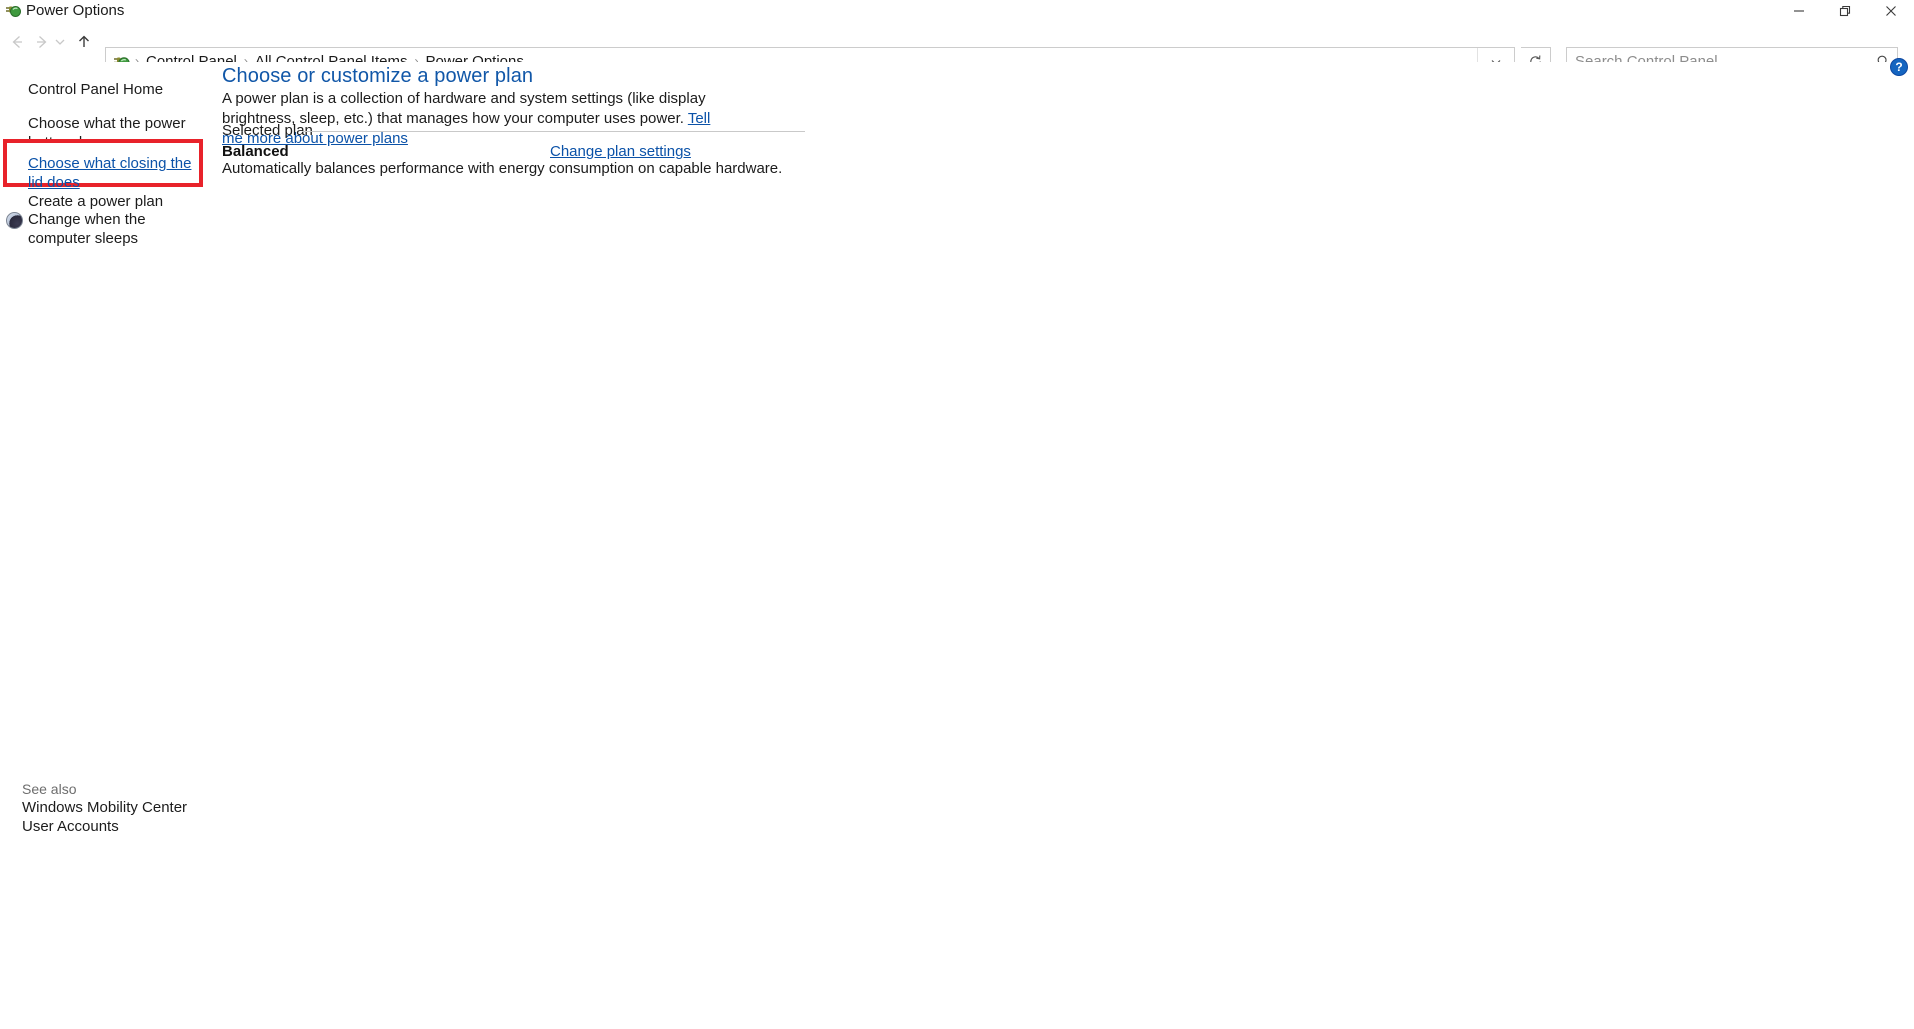  What do you see at coordinates (957, 11) in the screenshot?
I see `title-bar: Power Options` at bounding box center [957, 11].